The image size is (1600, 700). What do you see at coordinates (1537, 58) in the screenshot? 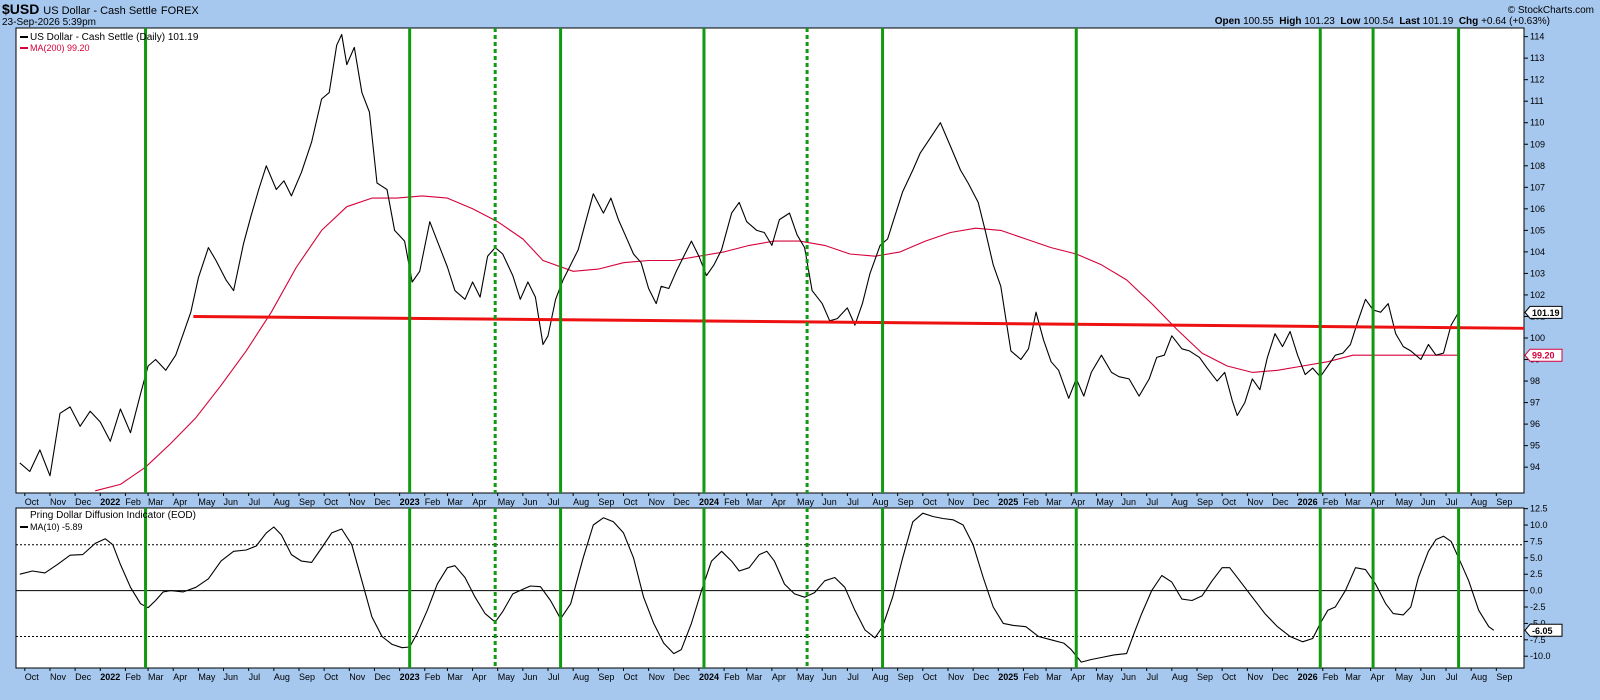
I see `price-y-tick-label: 113` at bounding box center [1537, 58].